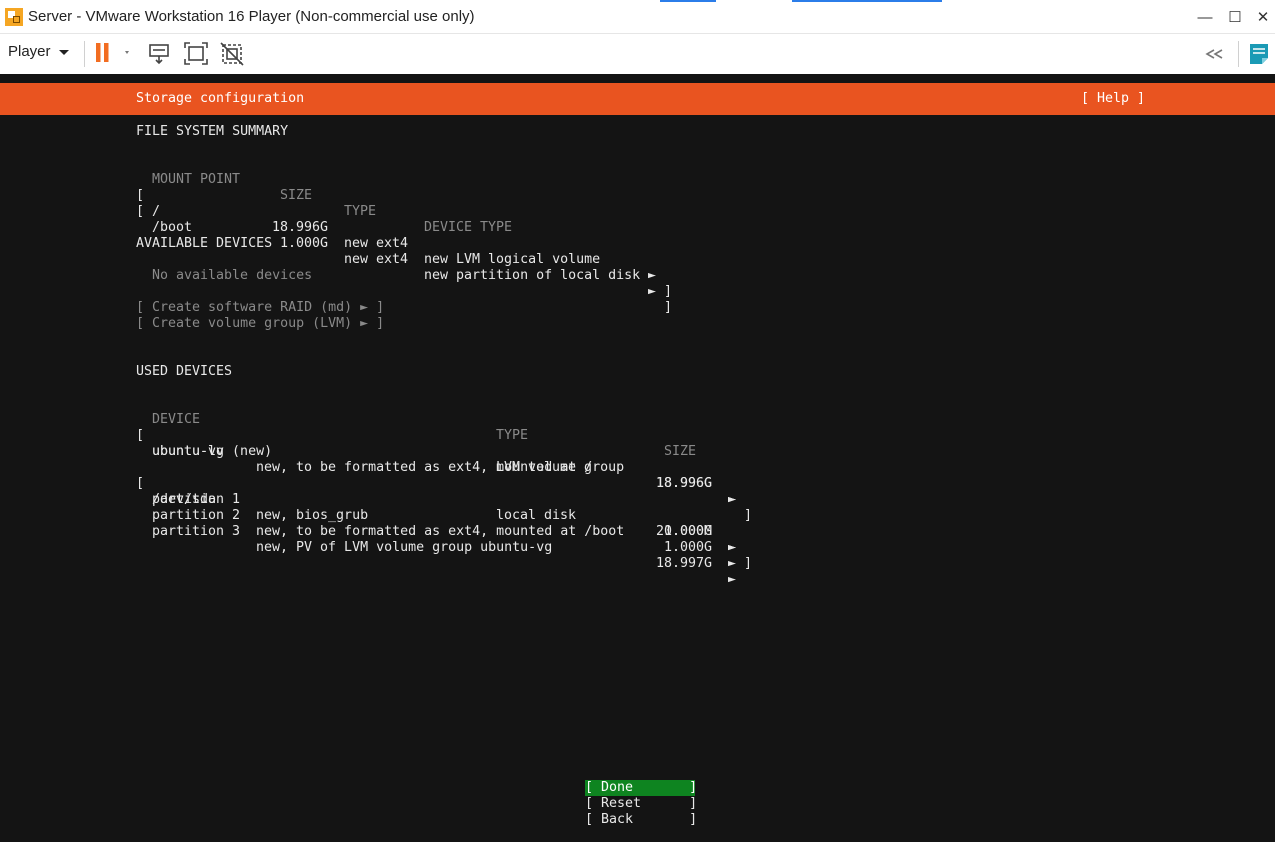  I want to click on help-button: [ Help ], so click(1113, 98).